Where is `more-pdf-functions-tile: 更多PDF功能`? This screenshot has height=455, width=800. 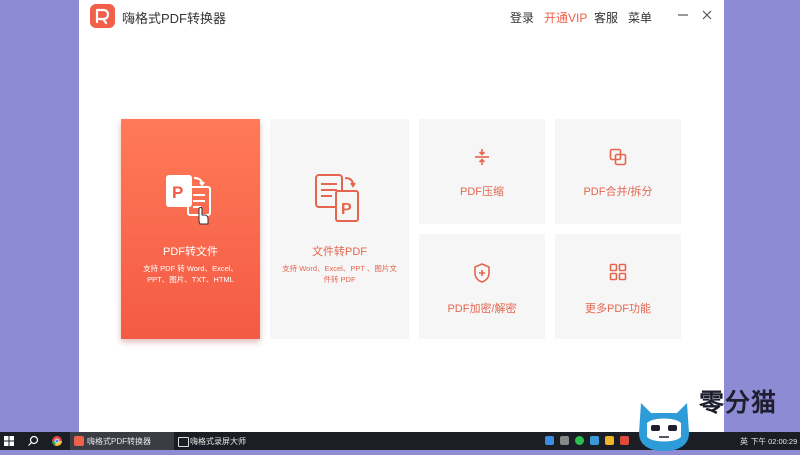 more-pdf-functions-tile: 更多PDF功能 is located at coordinates (618, 286).